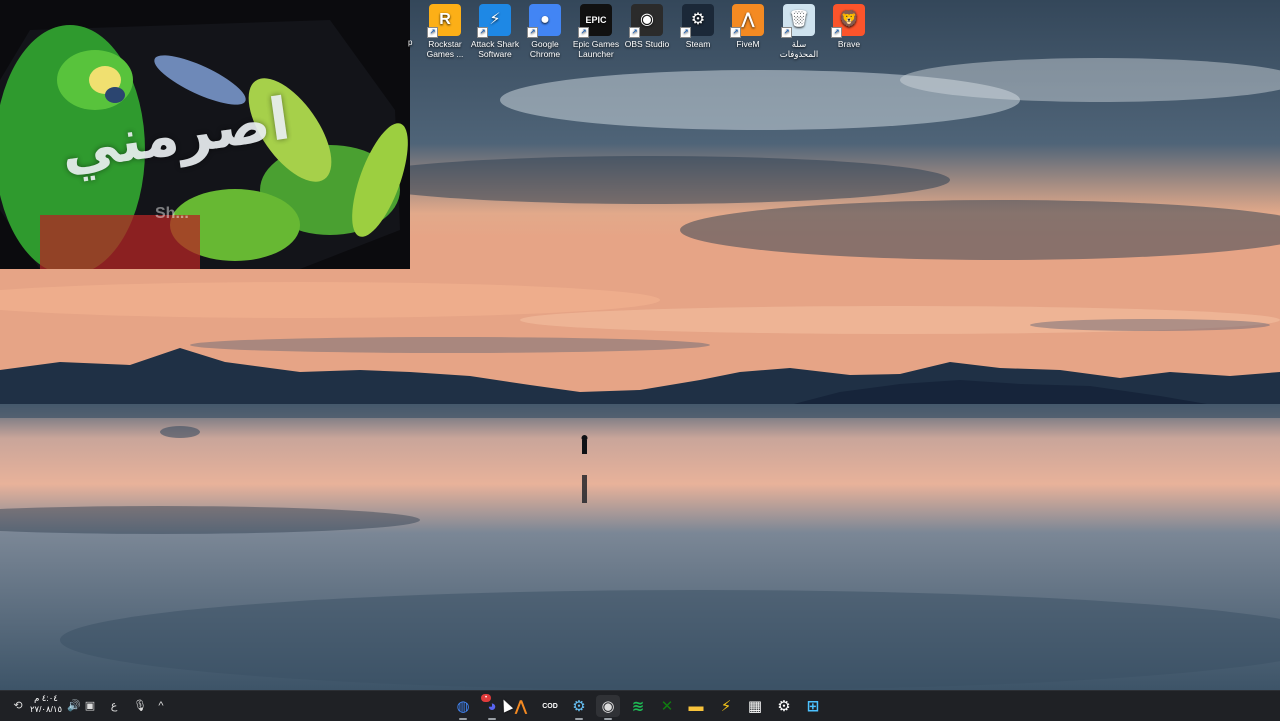  I want to click on call-of-duty-taskbar-icon: COD, so click(550, 706).